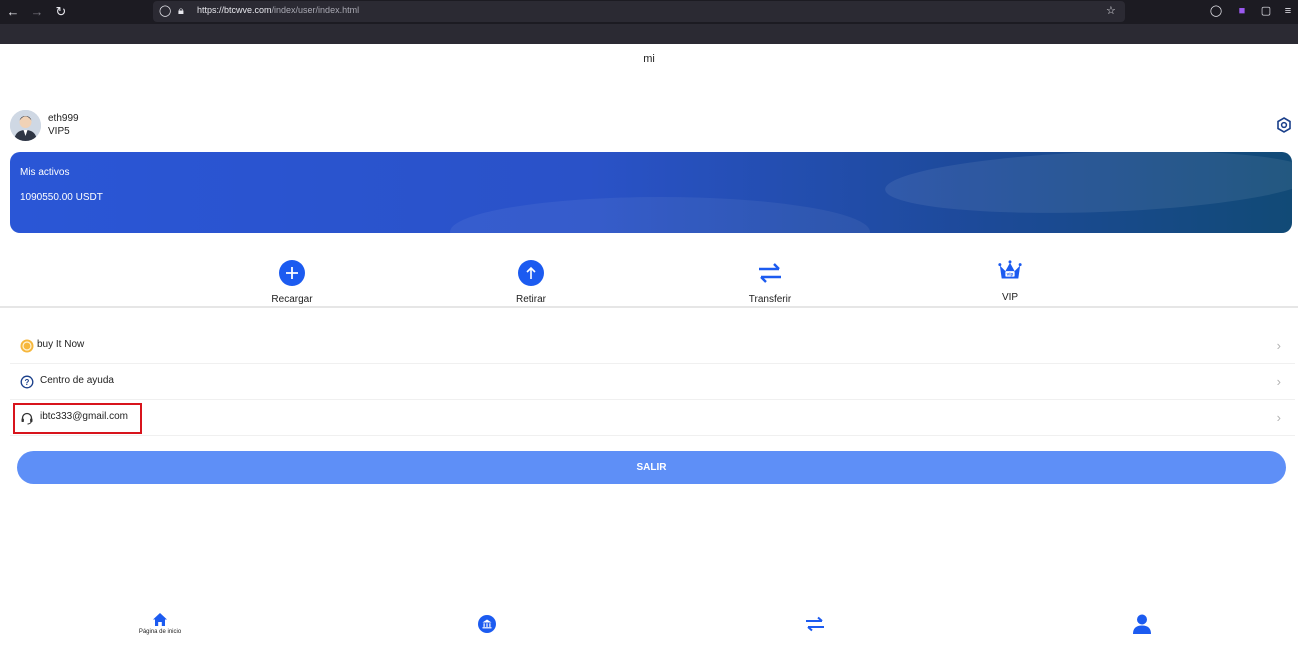 The height and width of the screenshot is (650, 1298). I want to click on bookmark-star-icon: ☆, so click(1111, 11).